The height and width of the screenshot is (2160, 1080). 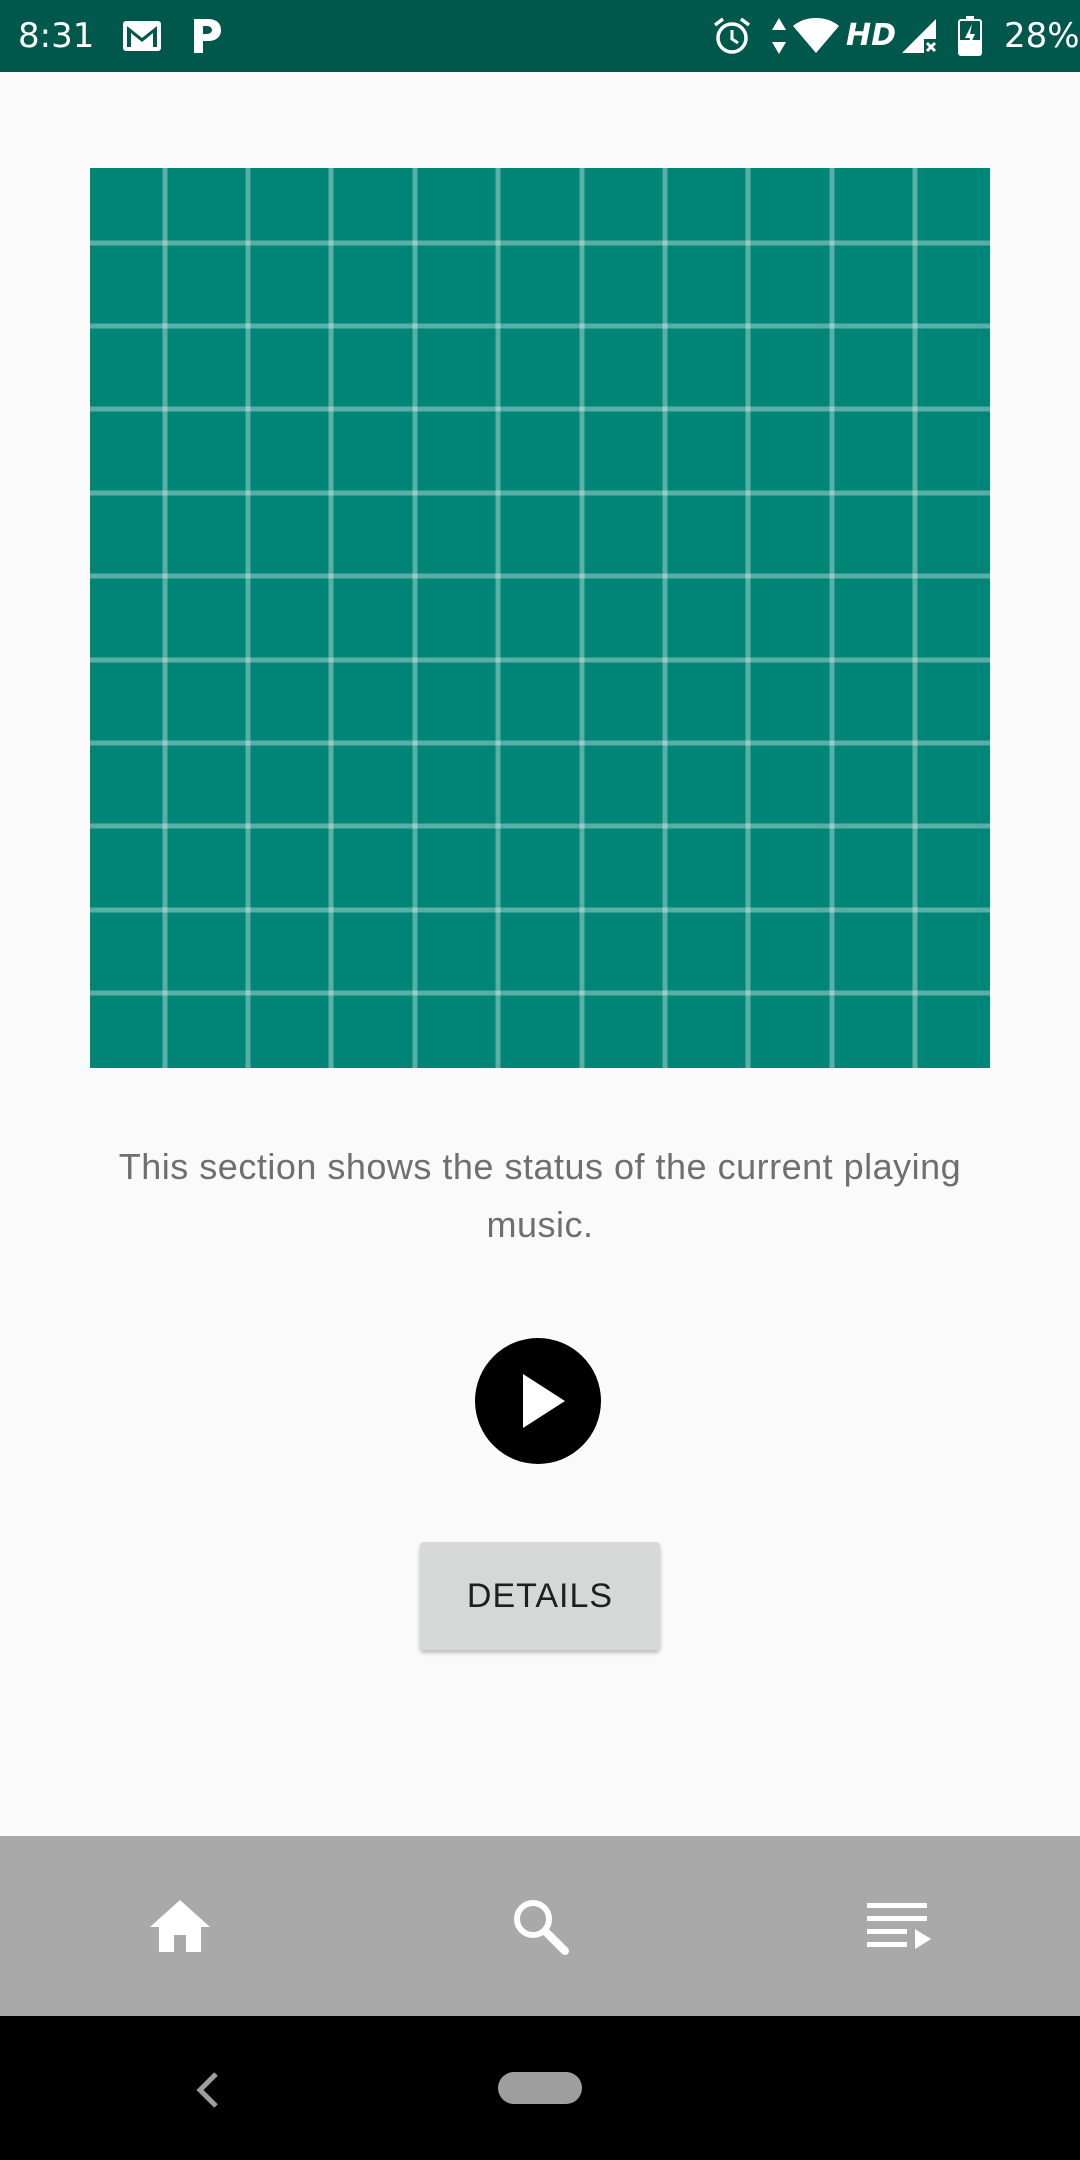 What do you see at coordinates (970, 36) in the screenshot?
I see `battery-icon` at bounding box center [970, 36].